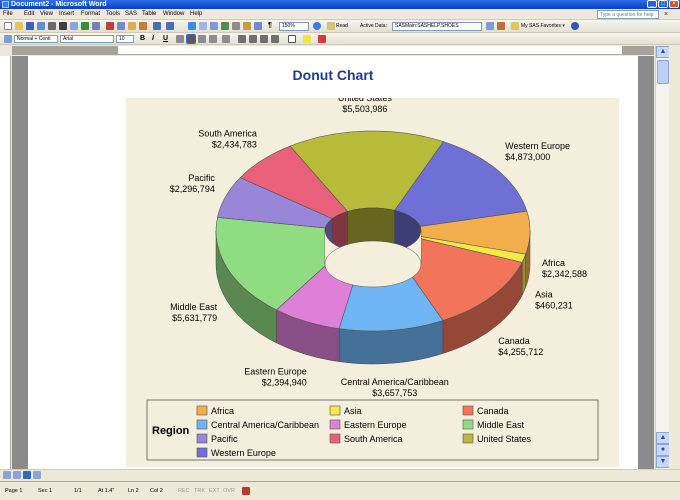 The height and width of the screenshot is (500, 680). What do you see at coordinates (106, 491) in the screenshot?
I see `status-at: At 1.4"` at bounding box center [106, 491].